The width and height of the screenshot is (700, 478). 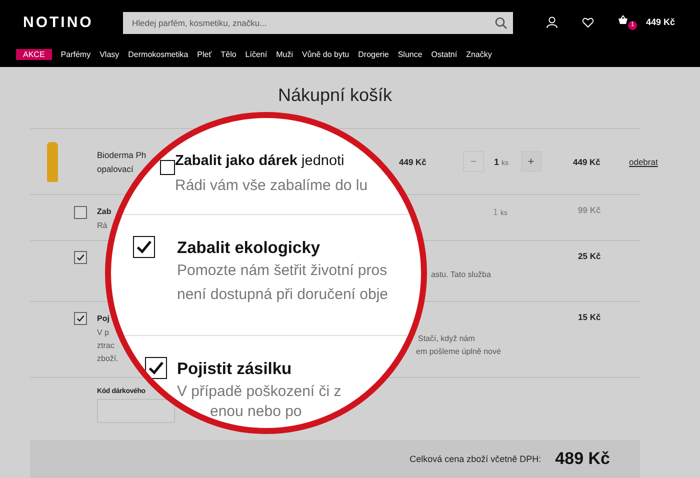 I want to click on product-name: Bioderma Ph, so click(x=121, y=155).